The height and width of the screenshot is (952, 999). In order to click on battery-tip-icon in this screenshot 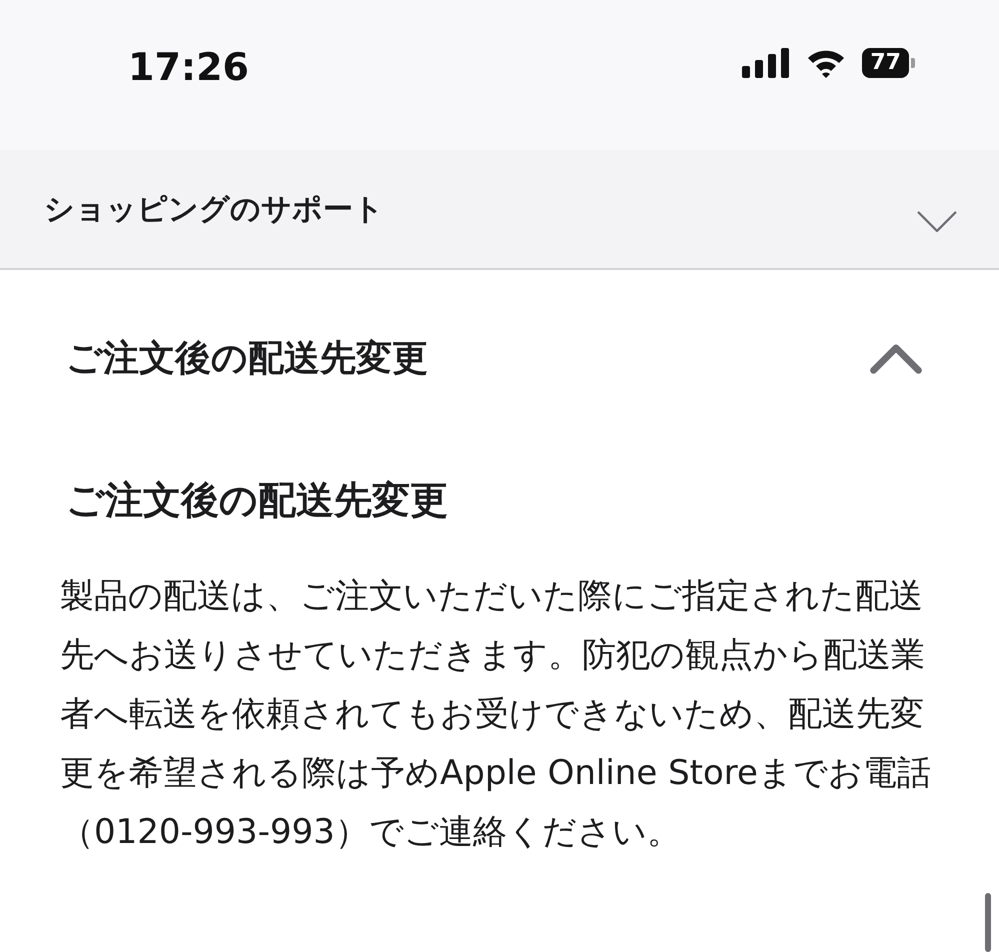, I will do `click(913, 63)`.